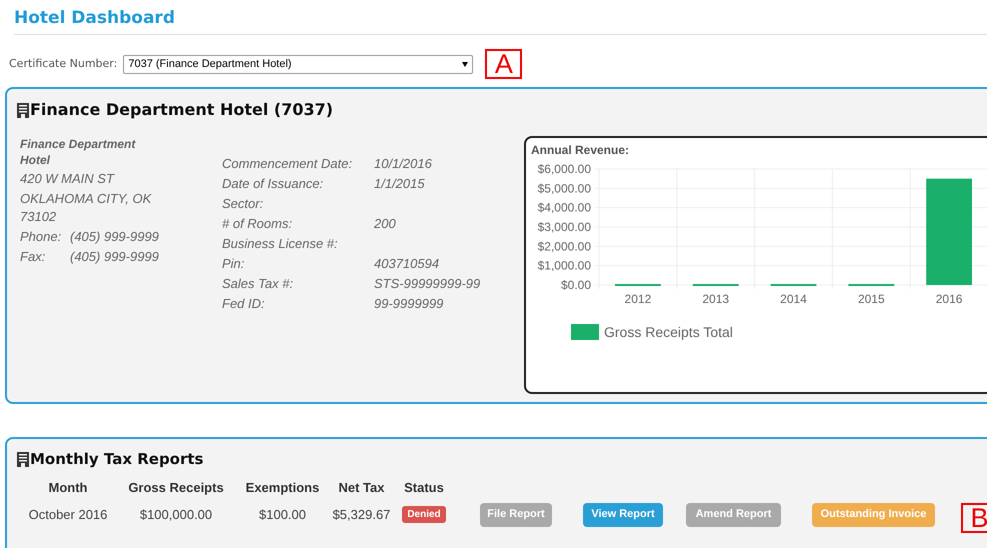 The width and height of the screenshot is (987, 548). I want to click on hotel-name: Finance Department Hotel, so click(78, 152).